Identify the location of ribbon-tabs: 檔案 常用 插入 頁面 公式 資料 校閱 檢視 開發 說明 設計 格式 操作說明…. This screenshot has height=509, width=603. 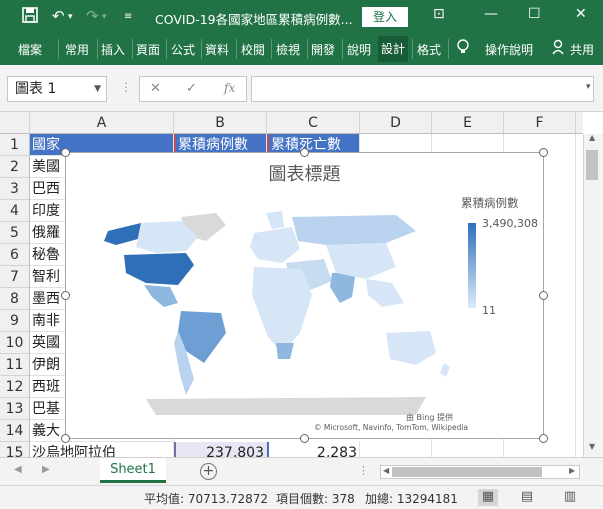
(301, 49).